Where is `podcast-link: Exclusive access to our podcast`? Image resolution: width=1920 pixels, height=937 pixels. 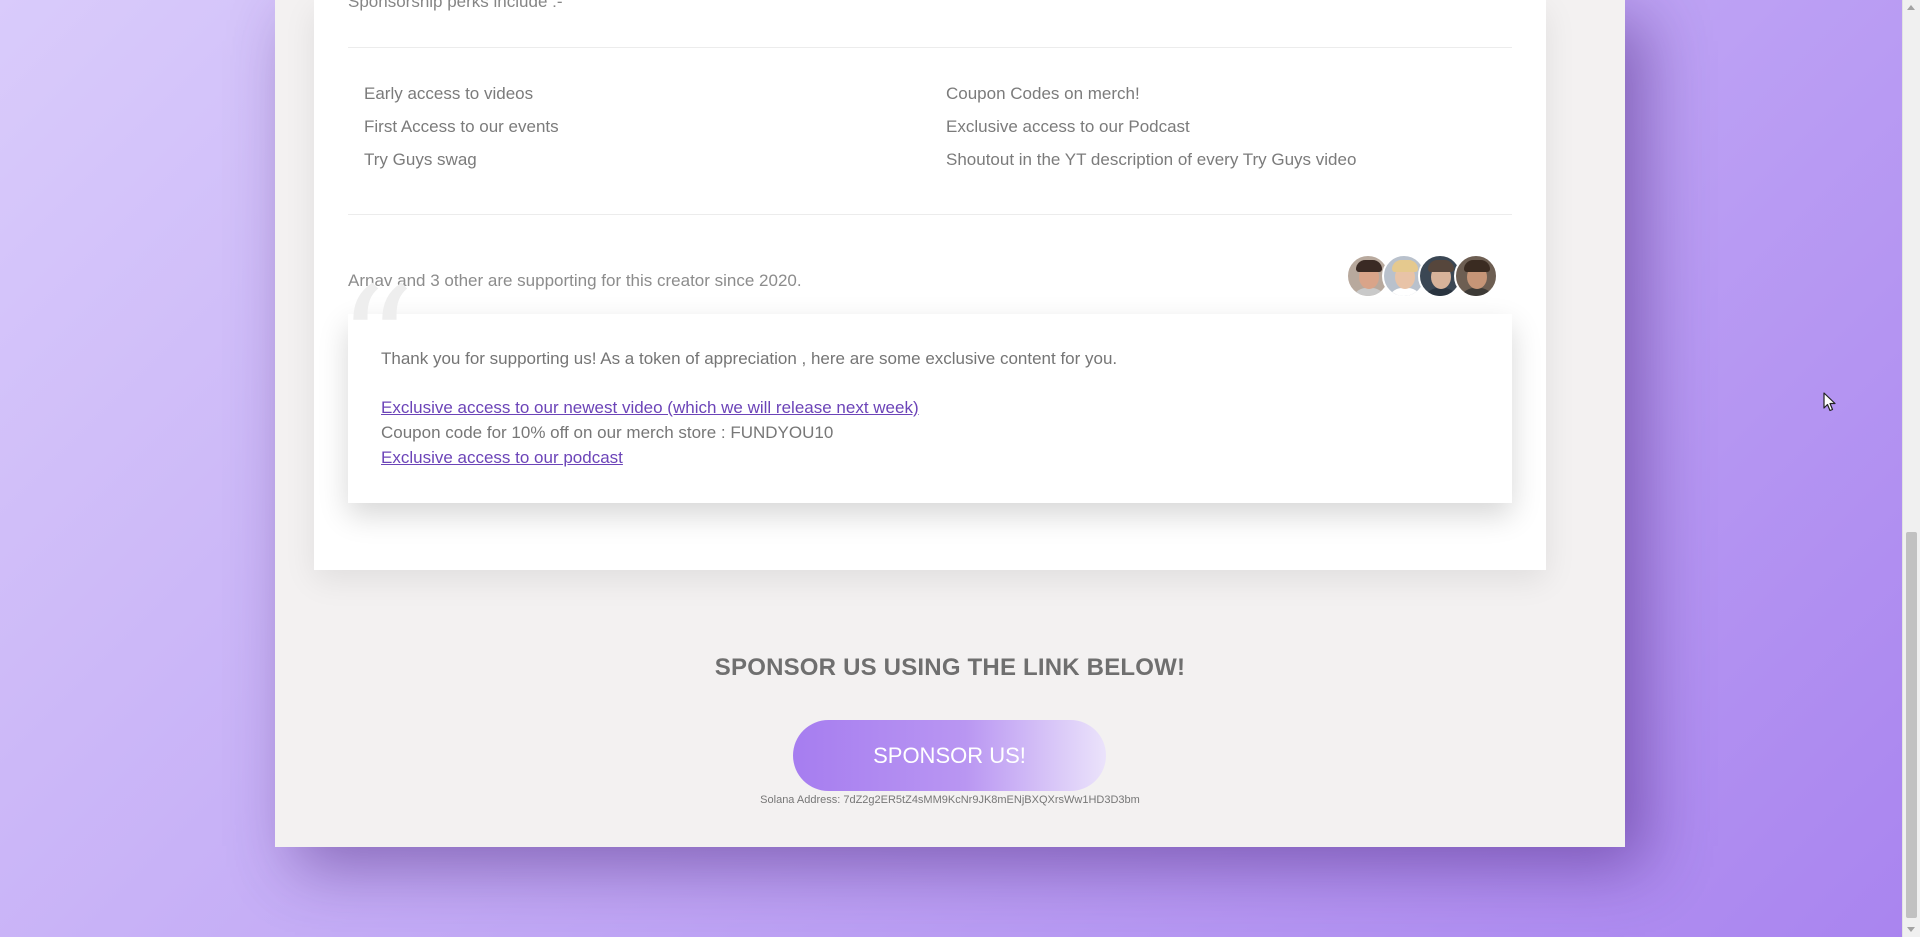
podcast-link: Exclusive access to our podcast is located at coordinates (502, 457).